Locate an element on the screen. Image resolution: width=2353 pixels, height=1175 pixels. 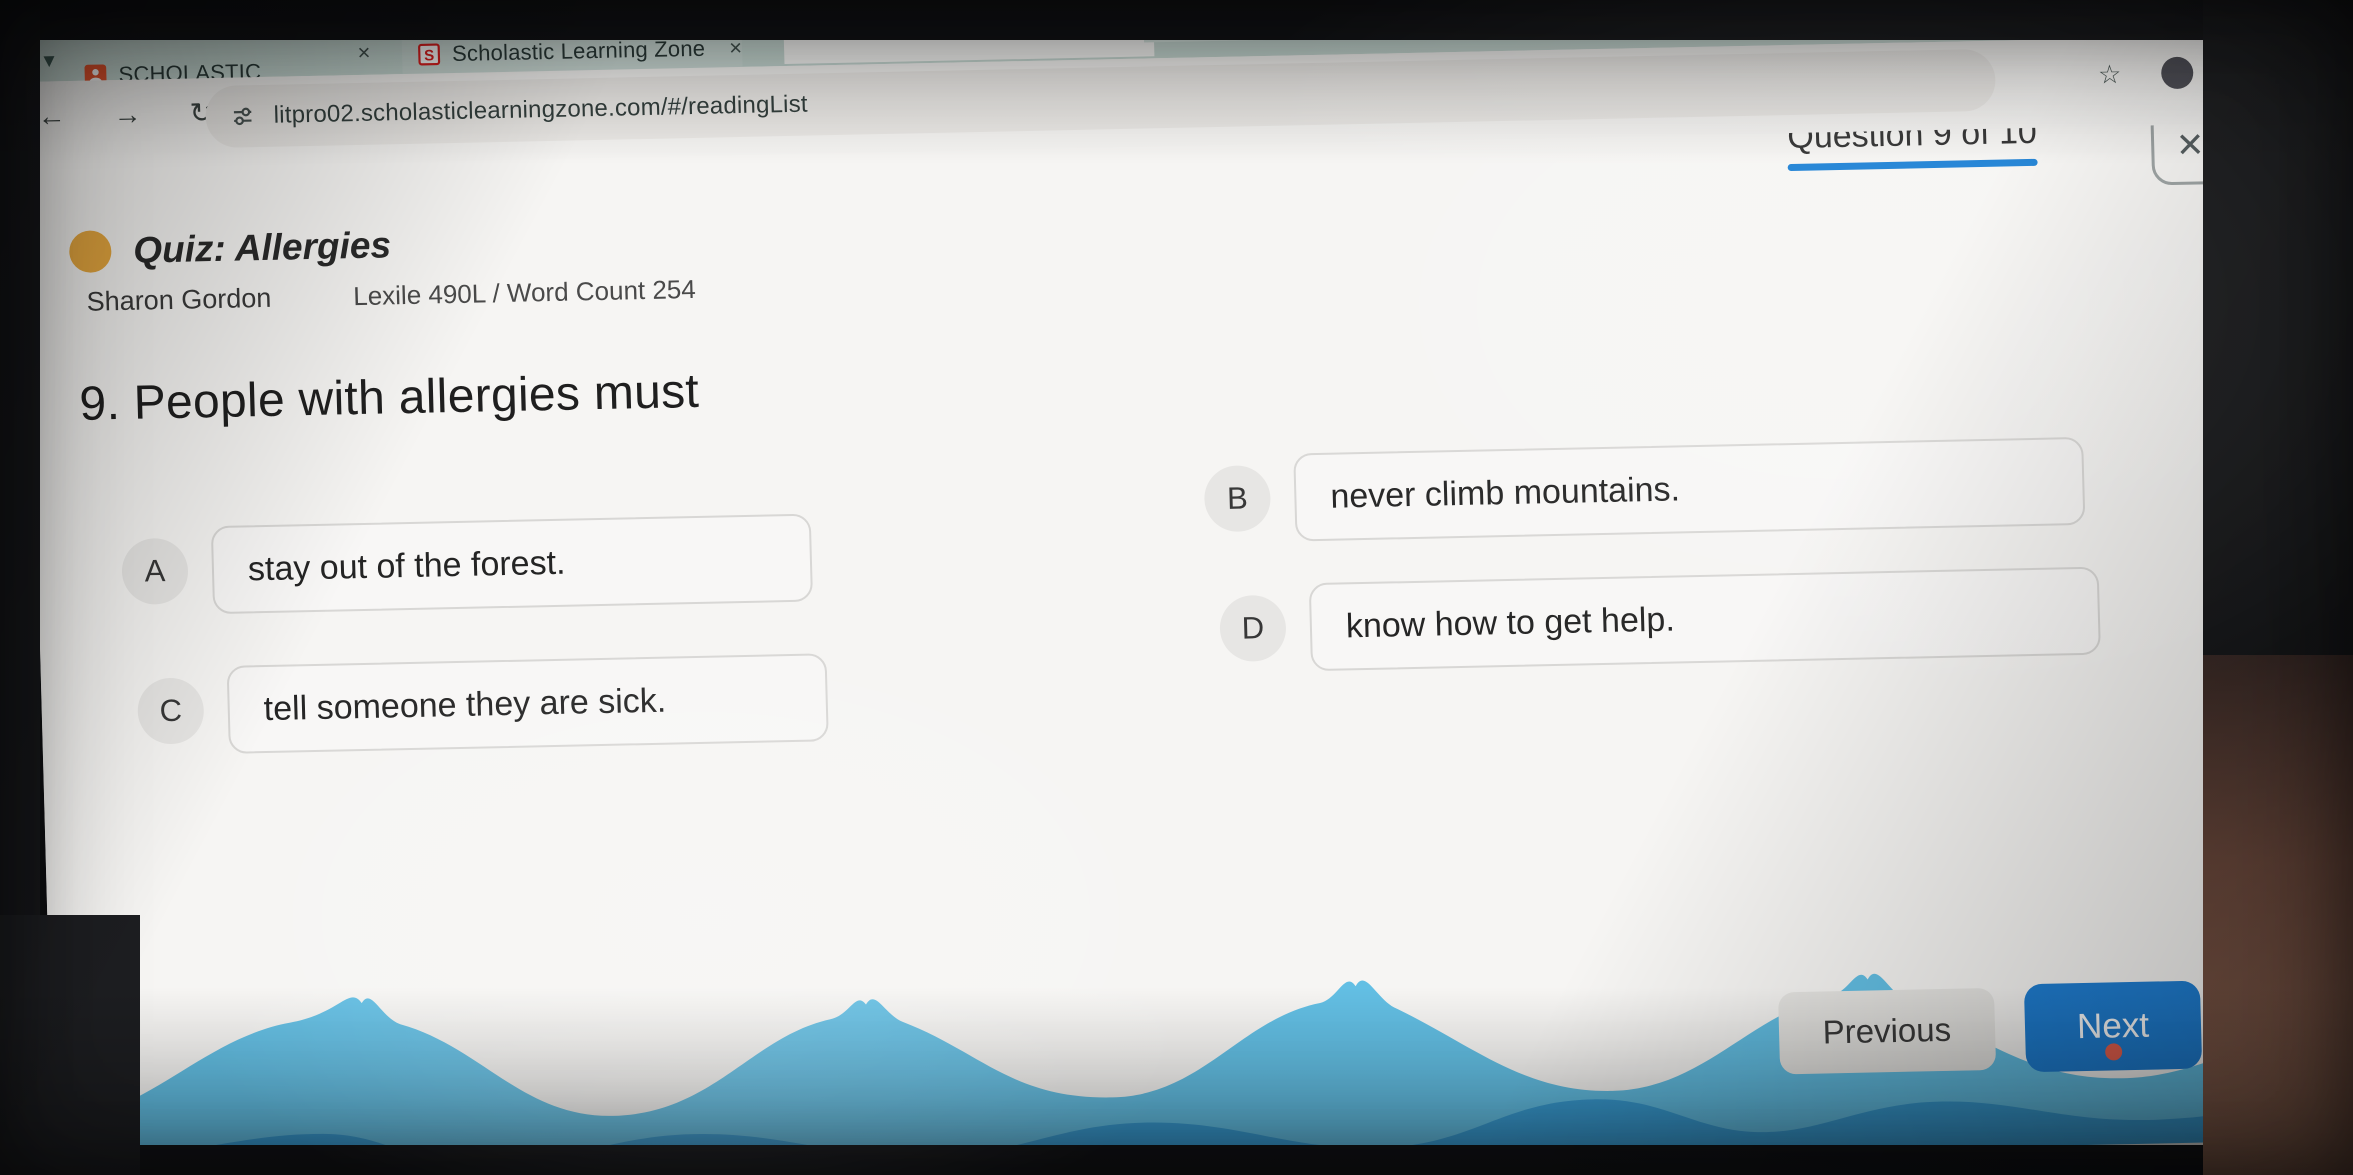
answer-option-b: B never climb mountains. is located at coordinates (1644, 489).